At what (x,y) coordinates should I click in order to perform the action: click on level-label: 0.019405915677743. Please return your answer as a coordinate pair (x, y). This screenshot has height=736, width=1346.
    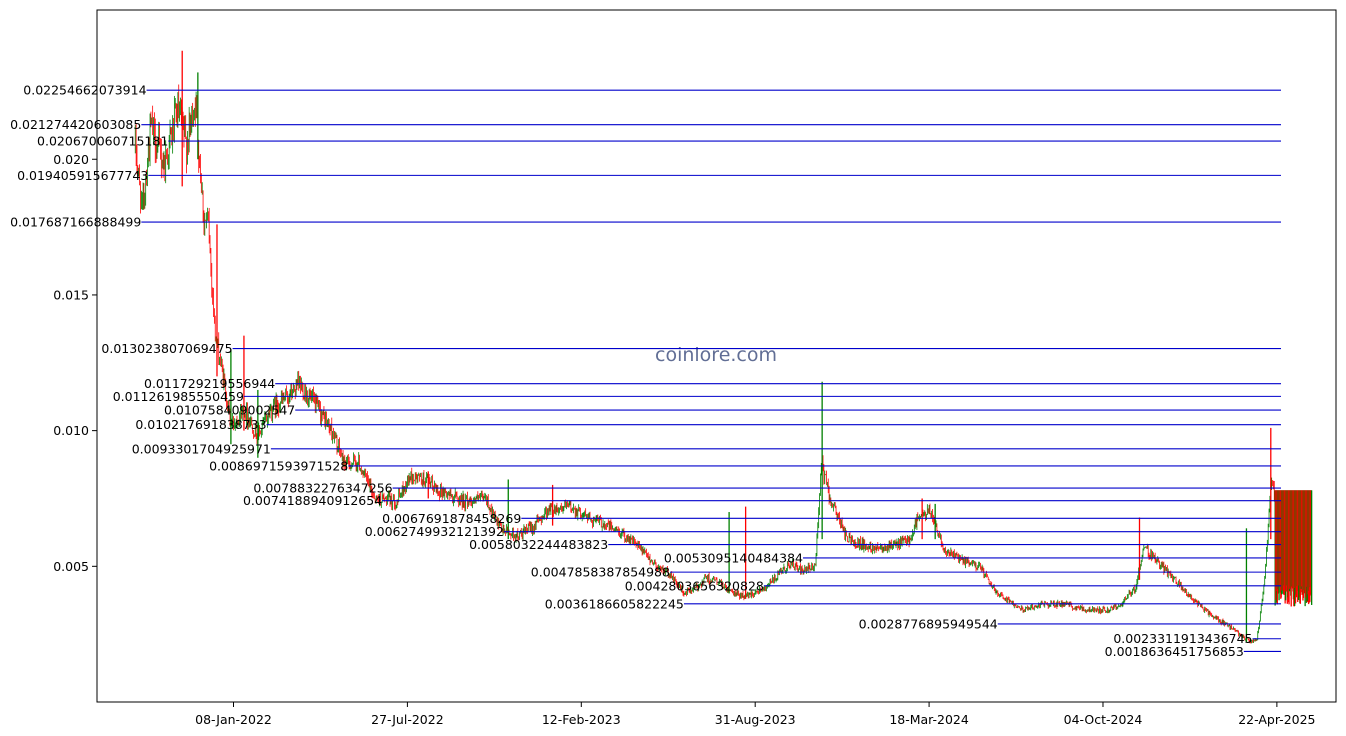
    Looking at the image, I should click on (82, 175).